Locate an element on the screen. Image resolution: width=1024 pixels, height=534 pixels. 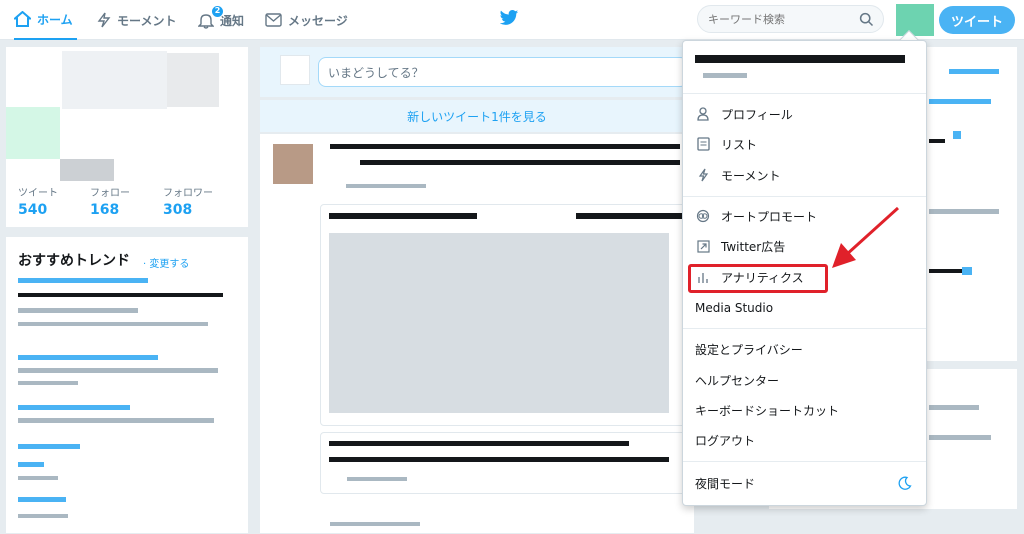
compose-box: いまどうしてる？ is located at coordinates (477, 72).